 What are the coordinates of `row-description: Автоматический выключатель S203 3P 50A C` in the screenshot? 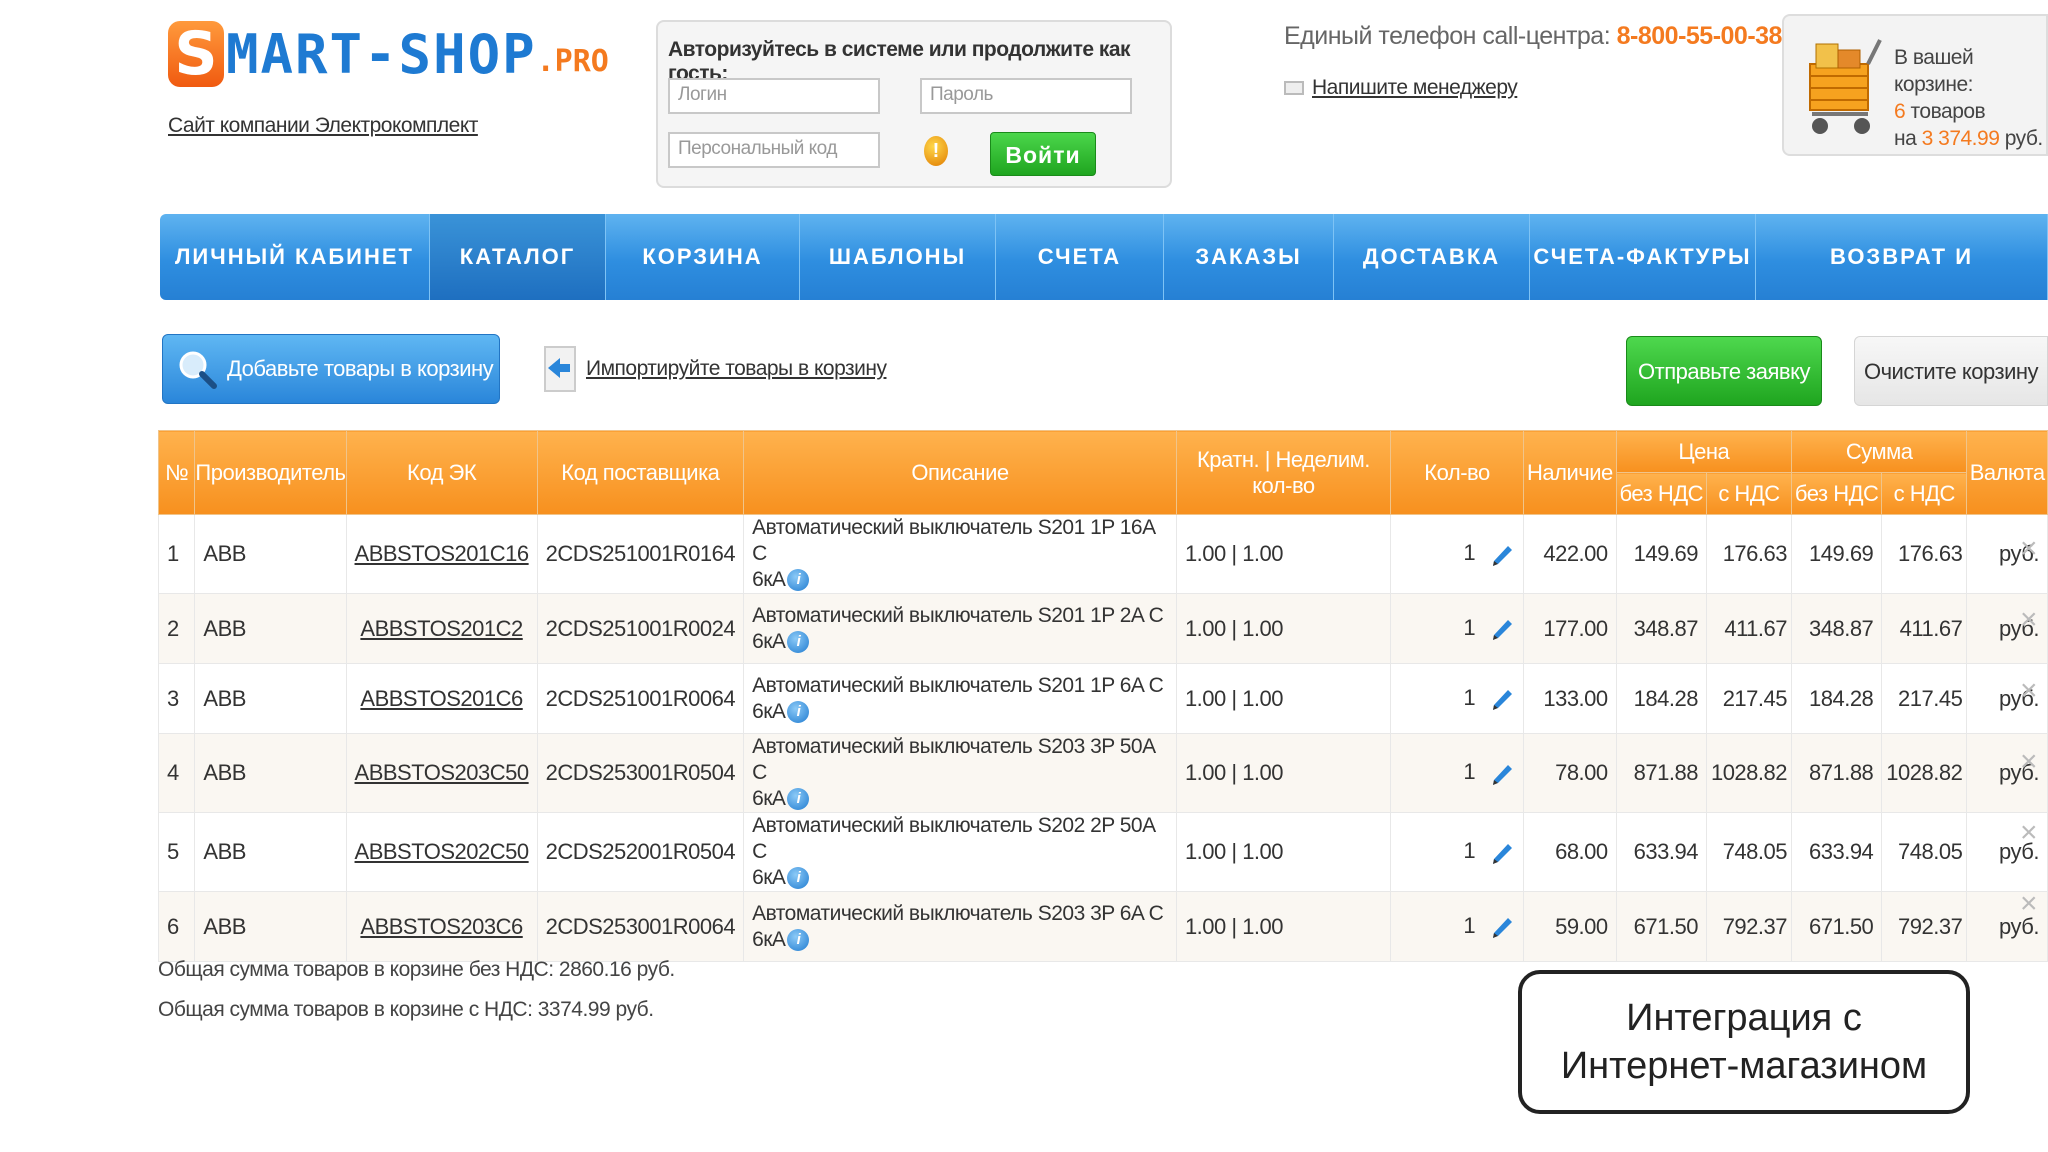 It's located at (953, 759).